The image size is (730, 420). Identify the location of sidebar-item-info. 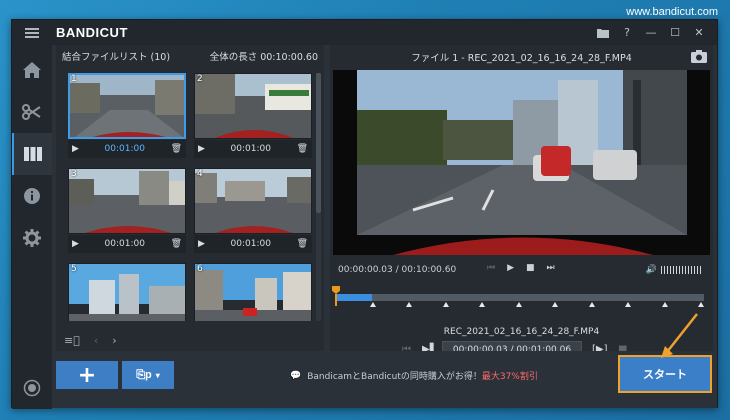
(32, 196).